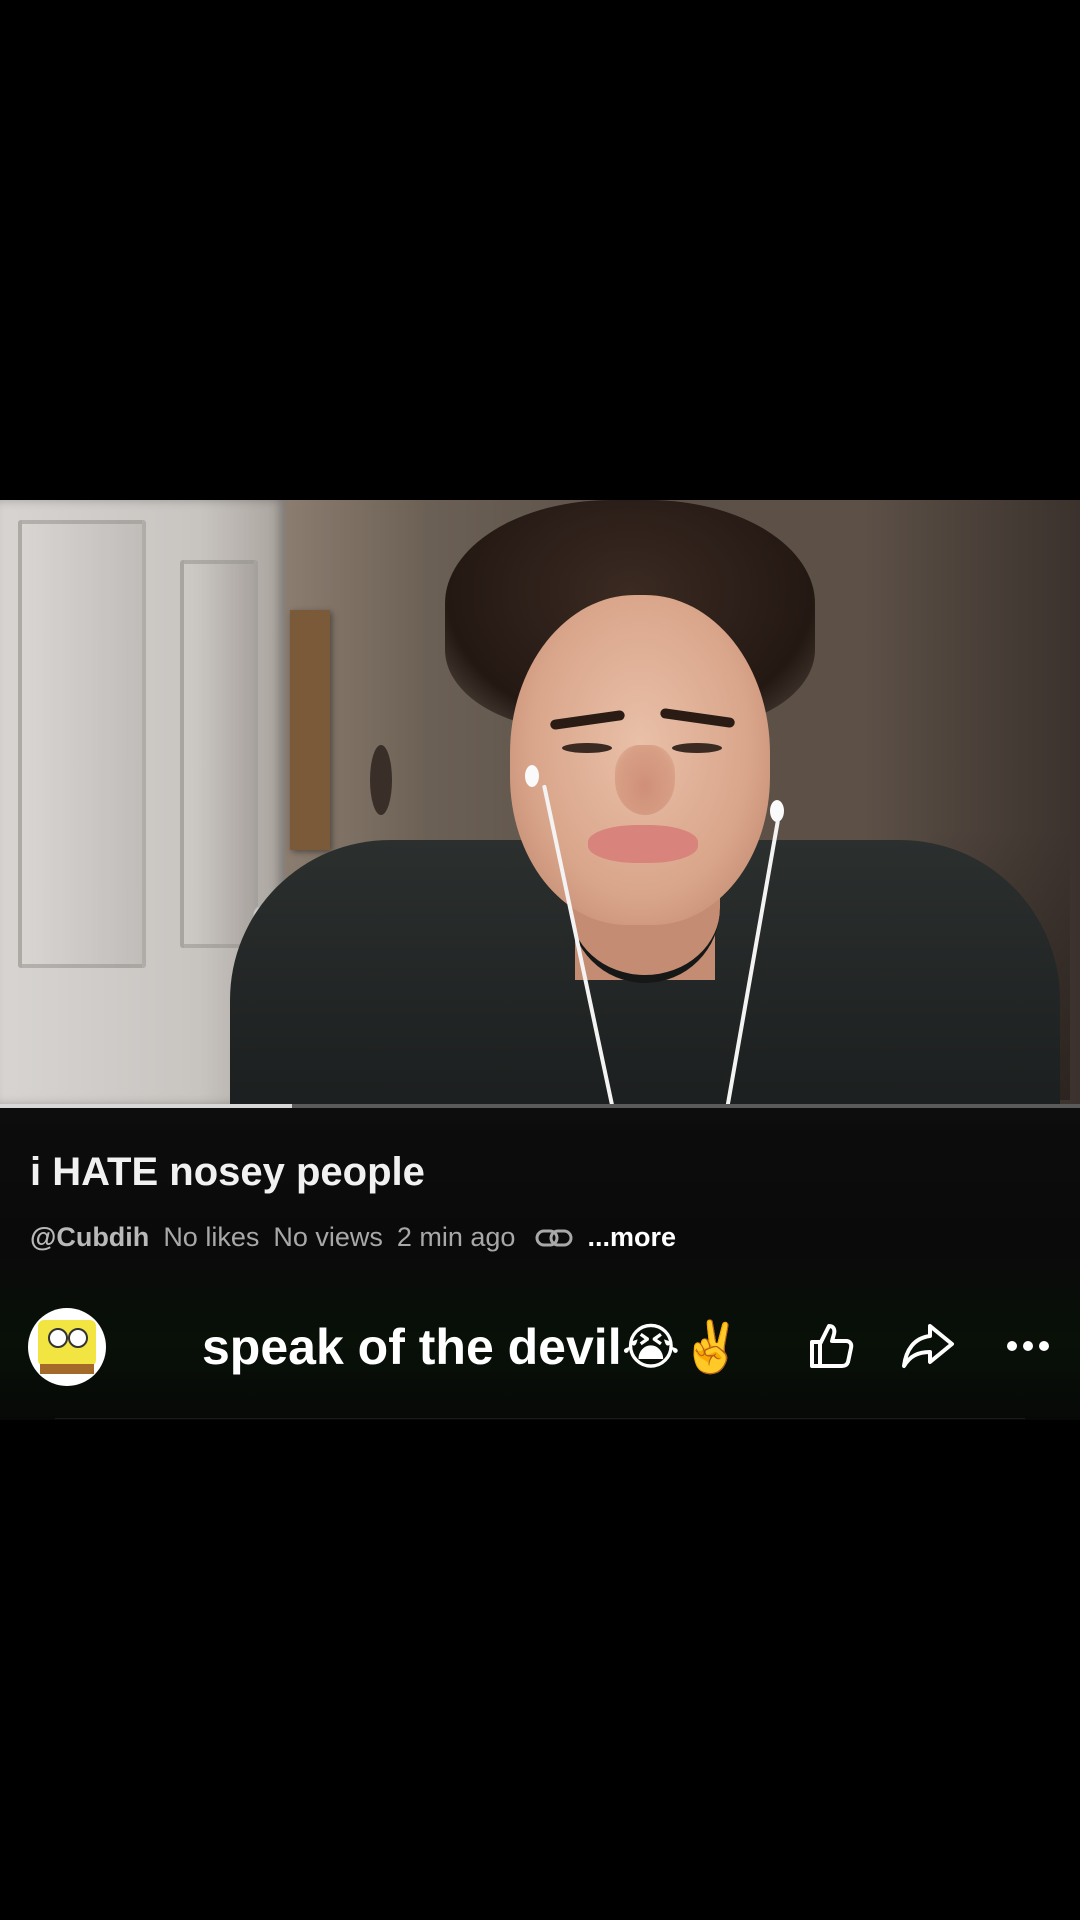 The width and height of the screenshot is (1080, 1920). I want to click on more-horizontal-icon, so click(1028, 1346).